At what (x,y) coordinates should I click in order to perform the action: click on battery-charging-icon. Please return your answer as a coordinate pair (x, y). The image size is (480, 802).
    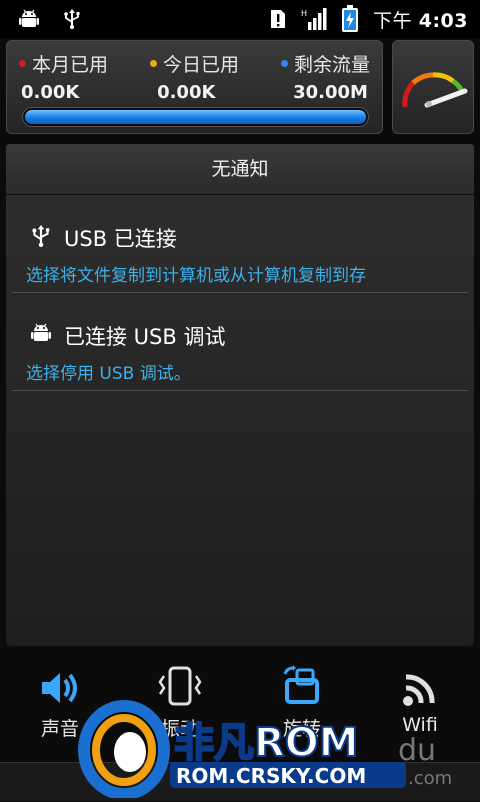
    Looking at the image, I should click on (350, 19).